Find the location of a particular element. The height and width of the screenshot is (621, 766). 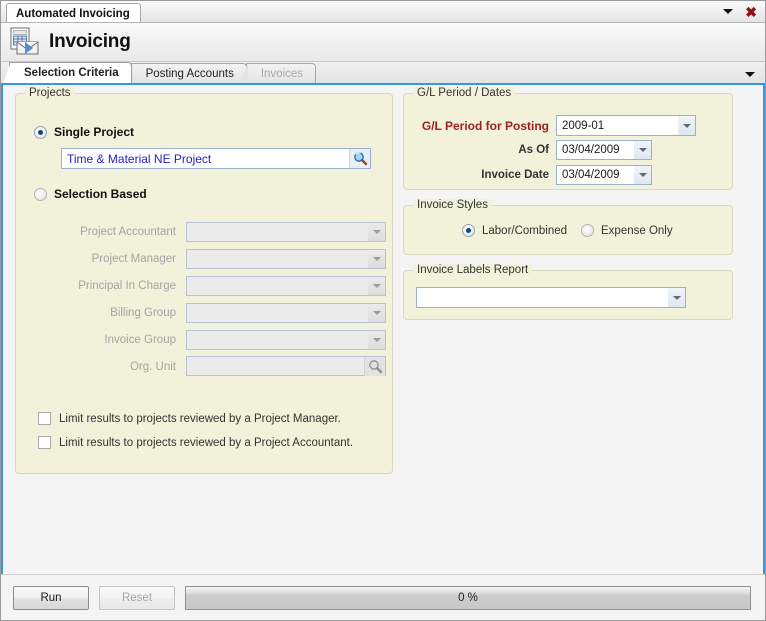

radio-single-project-label: Single Project is located at coordinates (94, 132).